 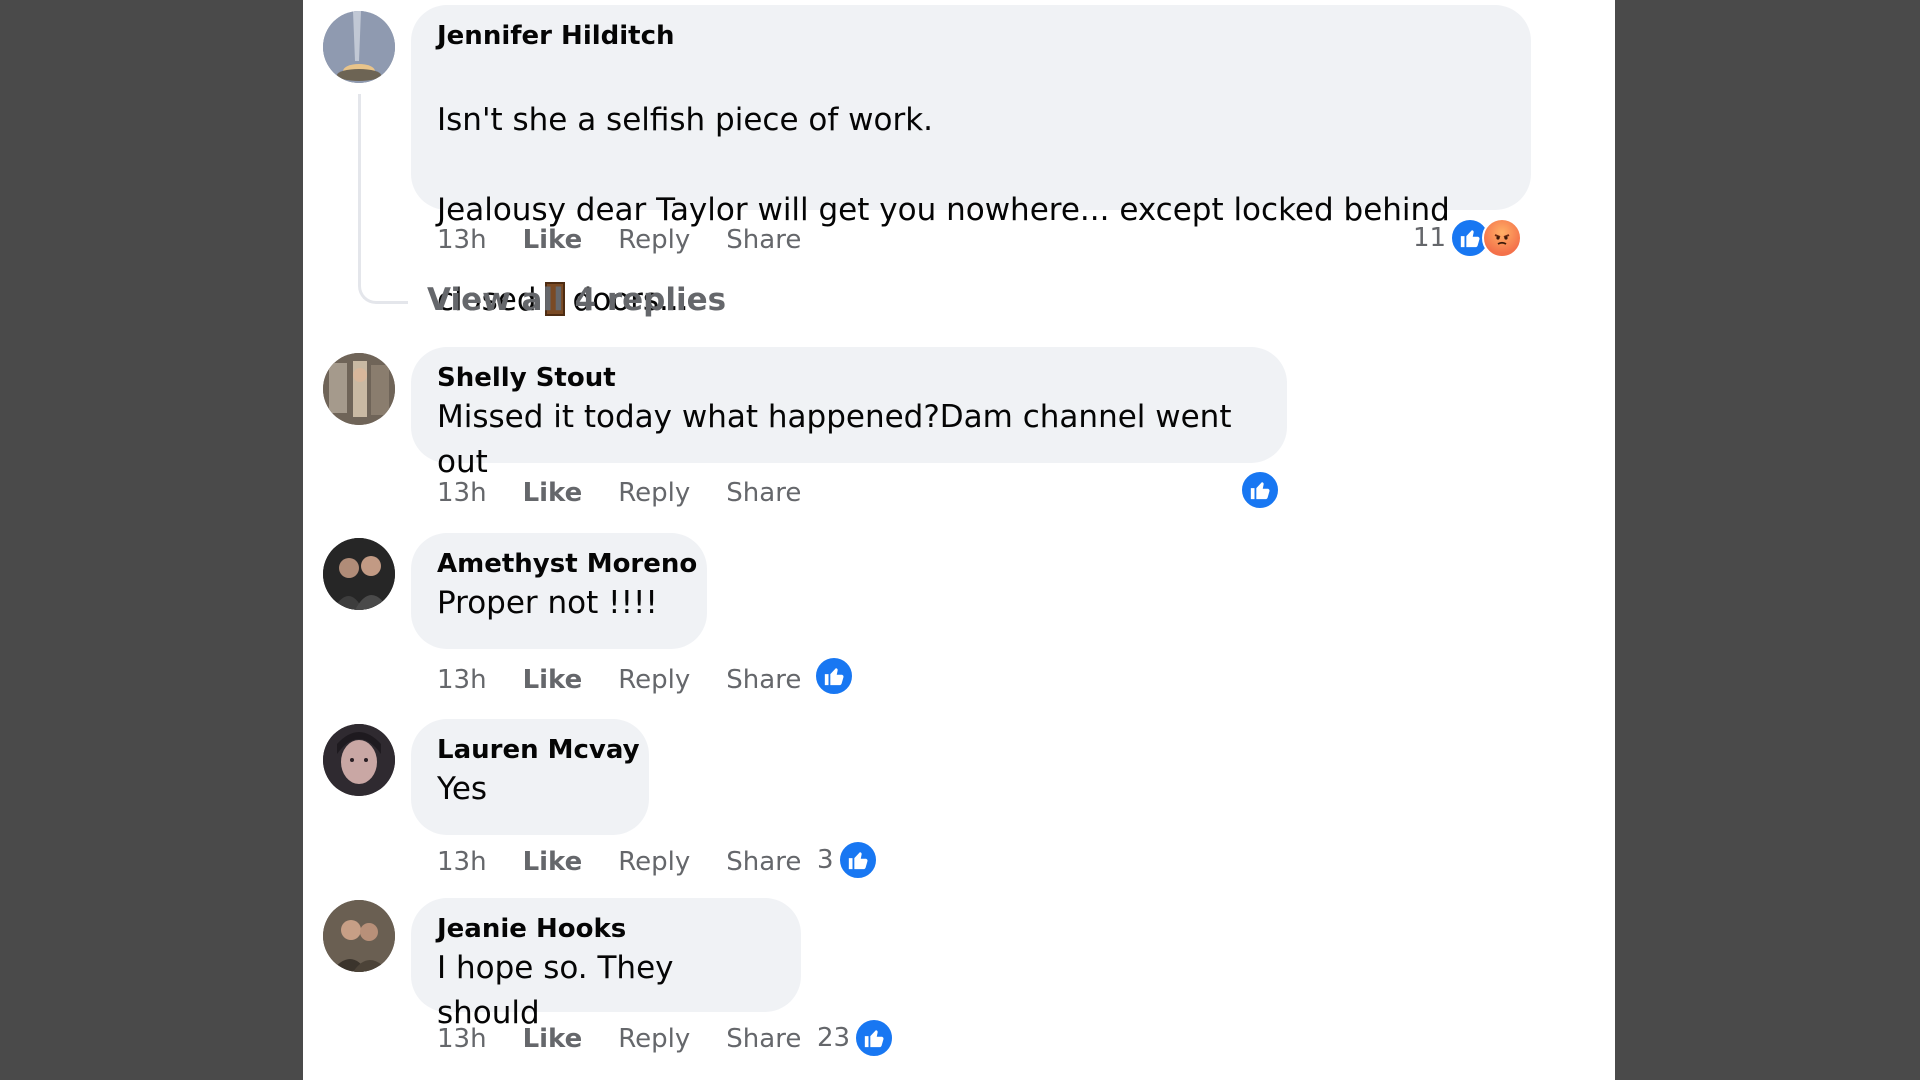 What do you see at coordinates (685, 120) in the screenshot?
I see `comment-text-line: Isn't she a selfish piece of work.` at bounding box center [685, 120].